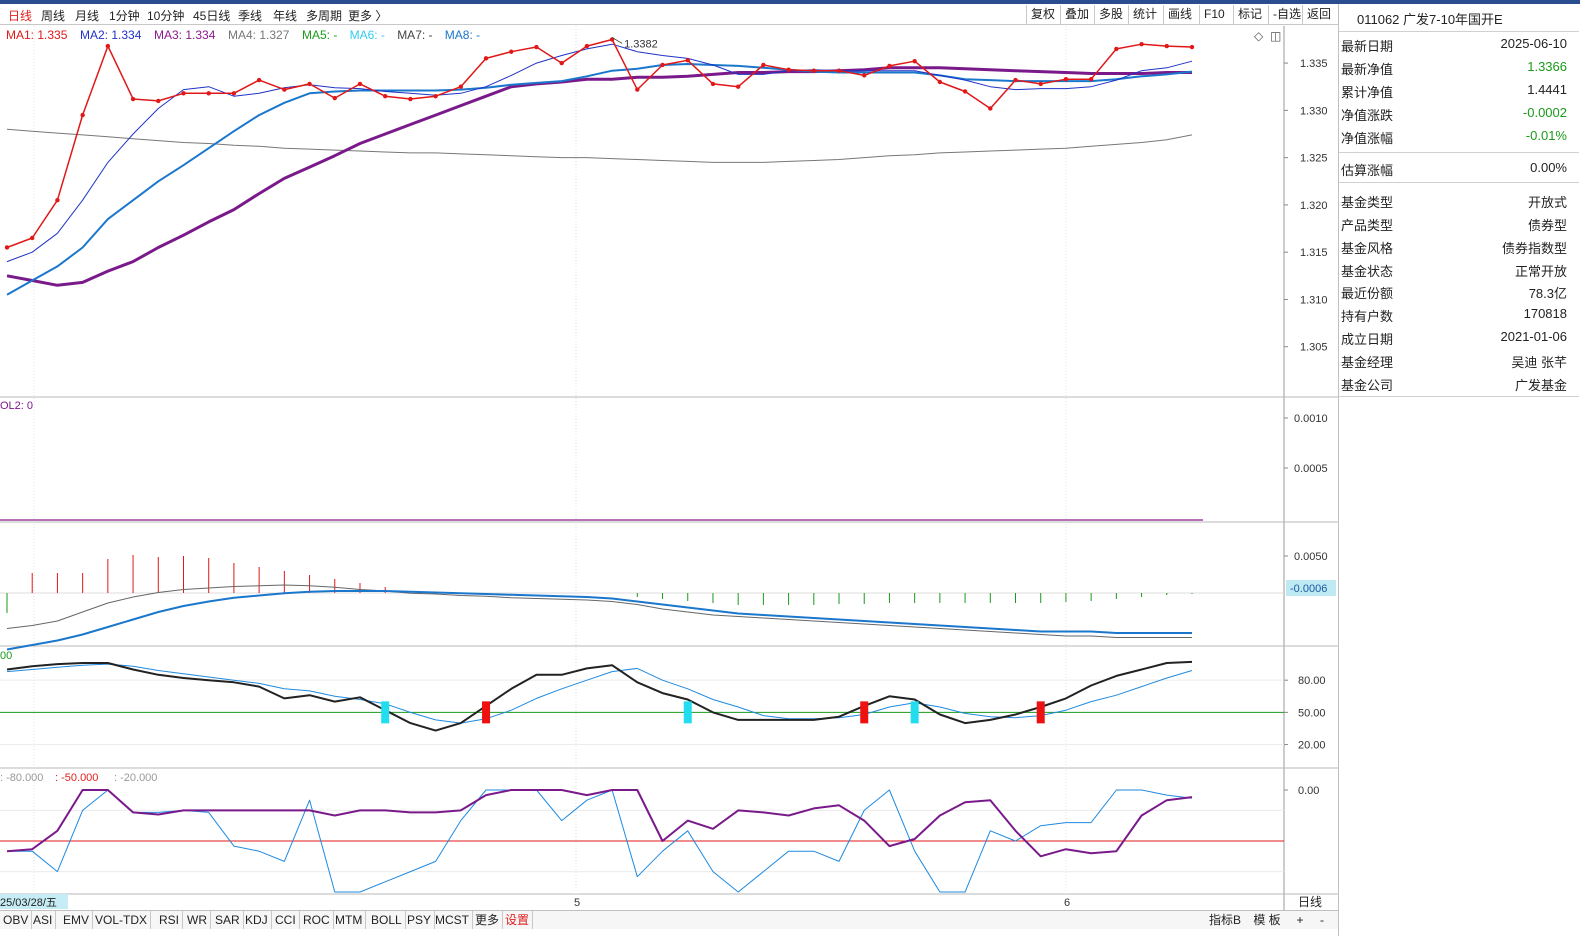 The image size is (1580, 936). I want to click on info-value: 开放式, so click(1547, 202).